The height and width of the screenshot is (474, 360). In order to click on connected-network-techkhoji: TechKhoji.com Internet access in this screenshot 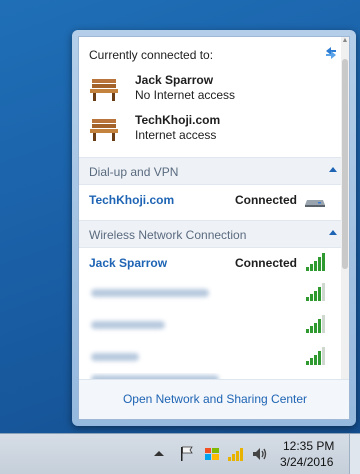, I will do `click(209, 130)`.